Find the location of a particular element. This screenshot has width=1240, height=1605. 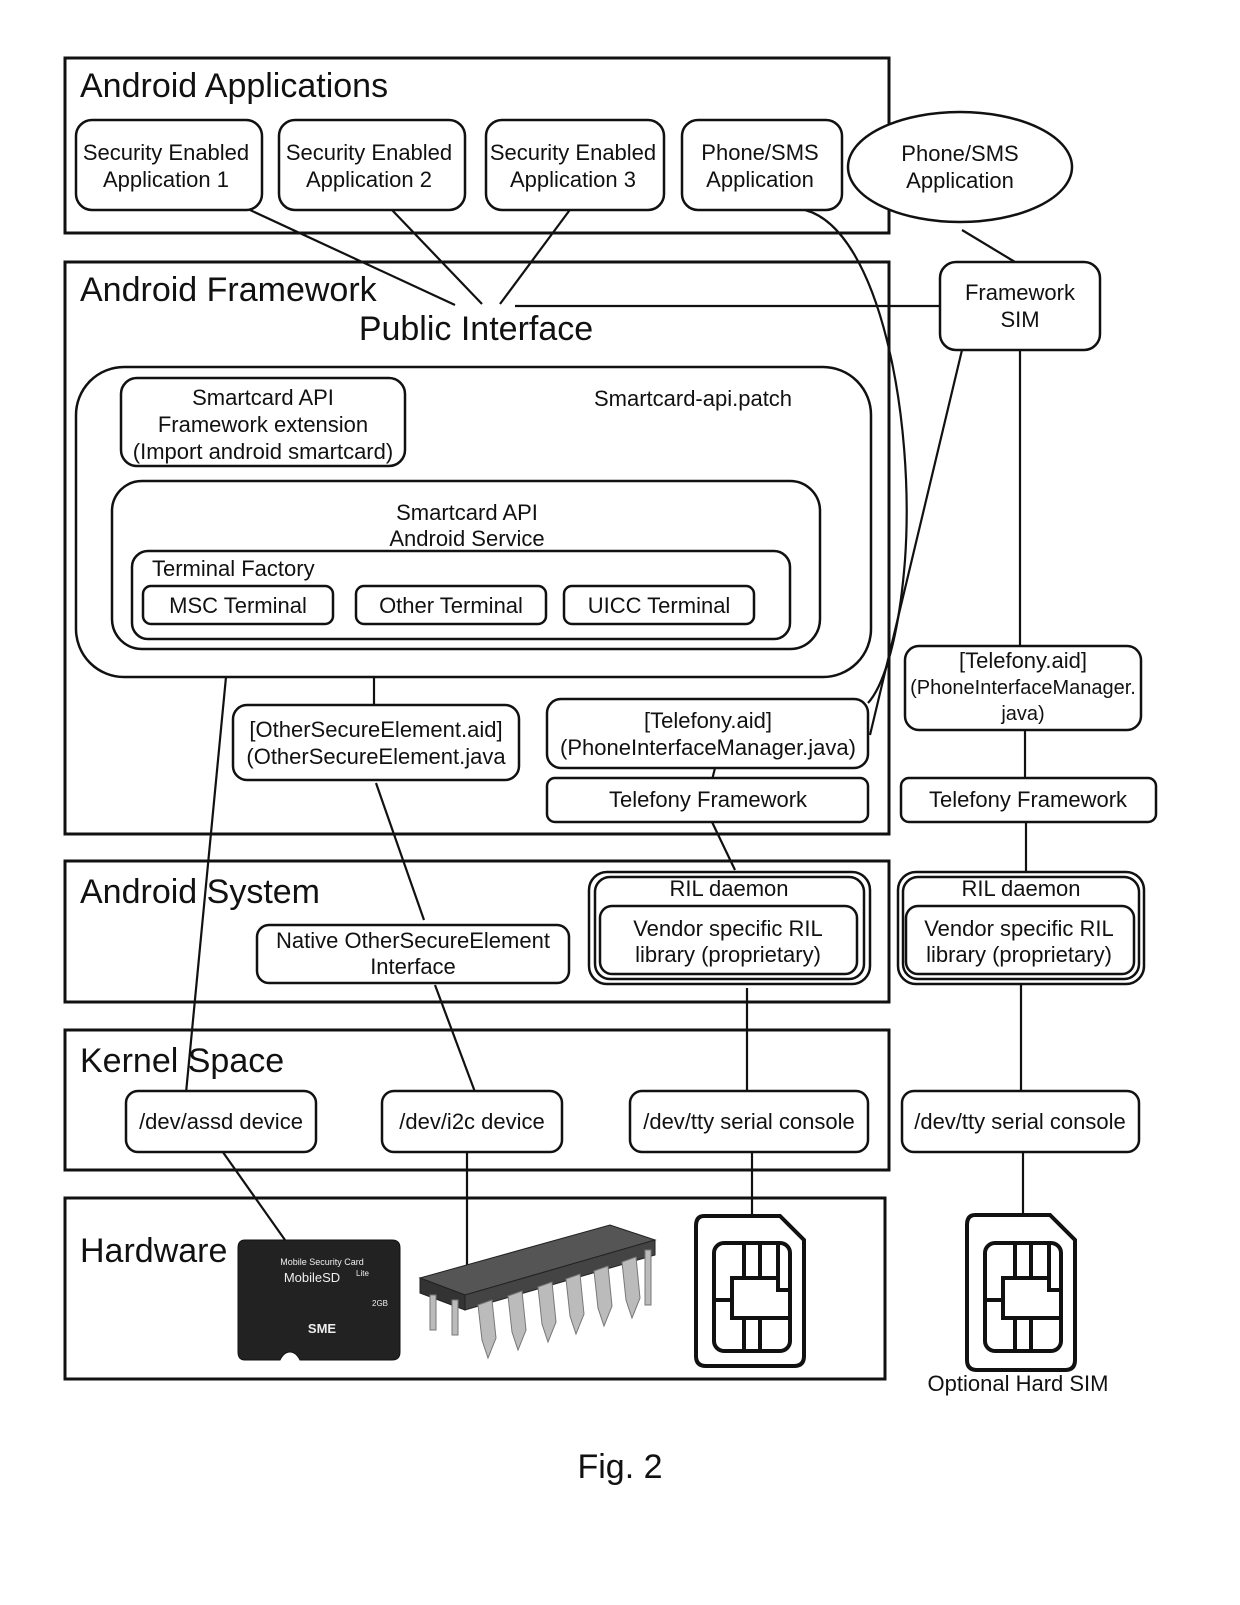

svg-text: Application 1 is located at coordinates (166, 179).